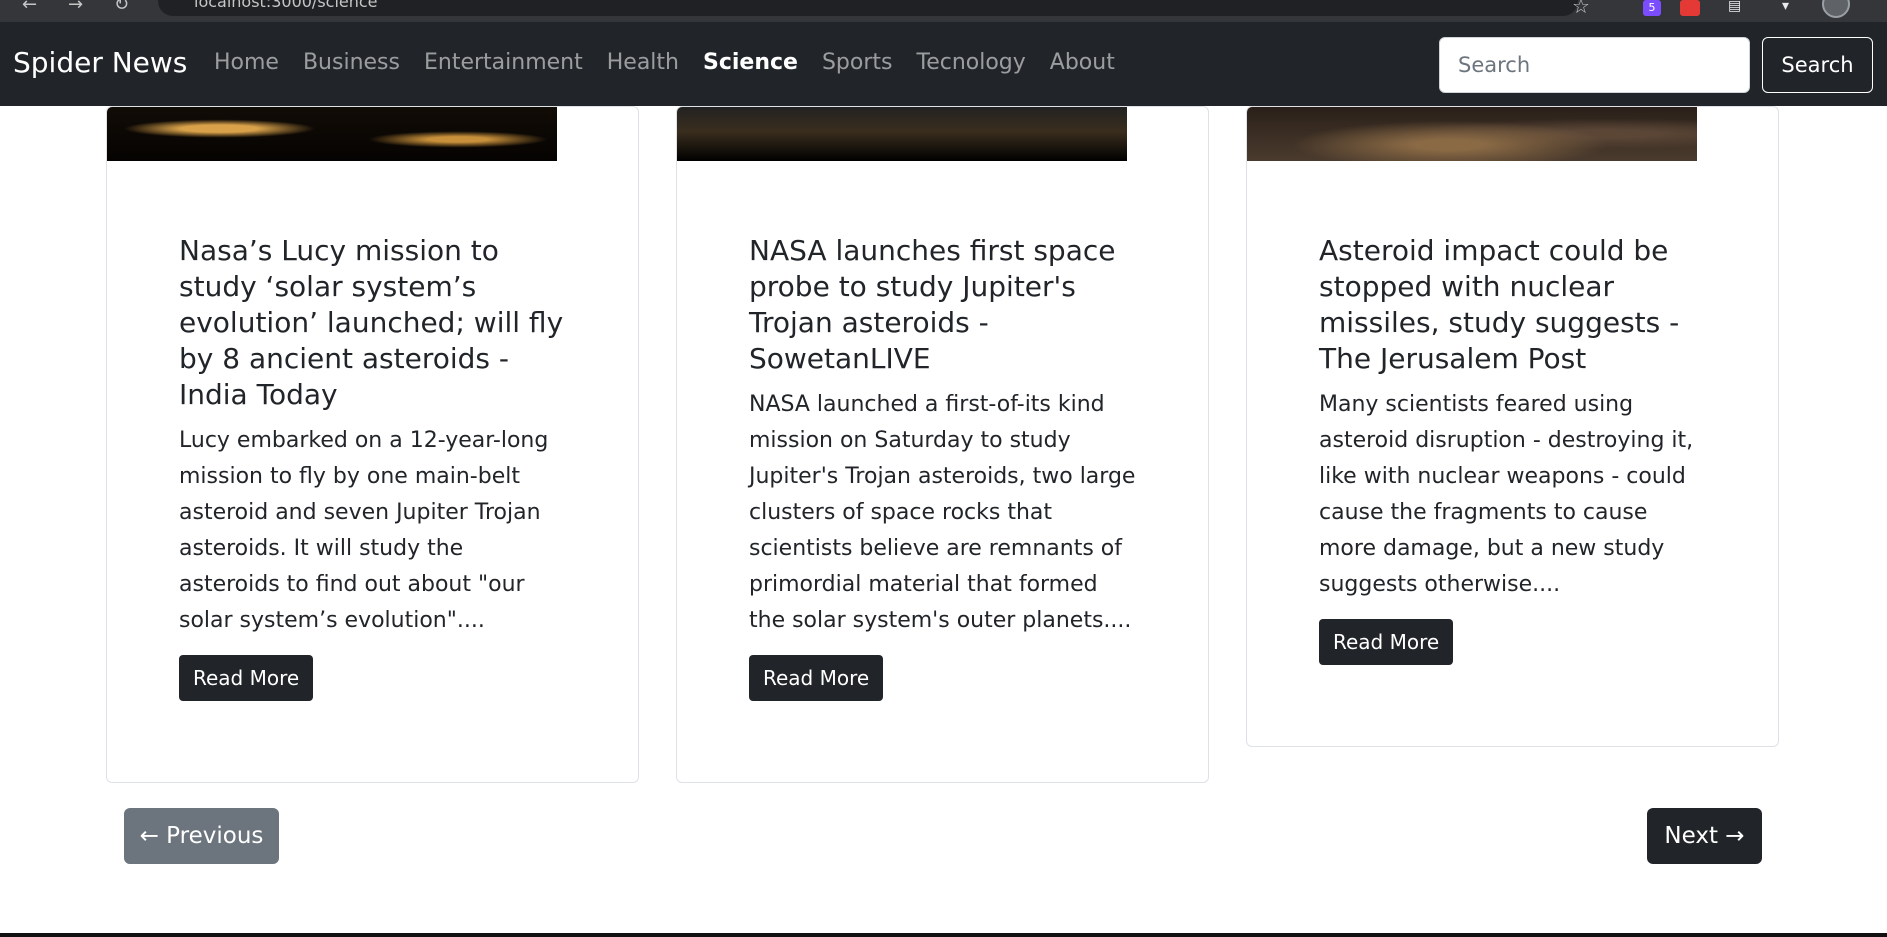 The image size is (1887, 937). Describe the element at coordinates (1737, 8) in the screenshot. I see `puzzle-icon: ▤` at that location.